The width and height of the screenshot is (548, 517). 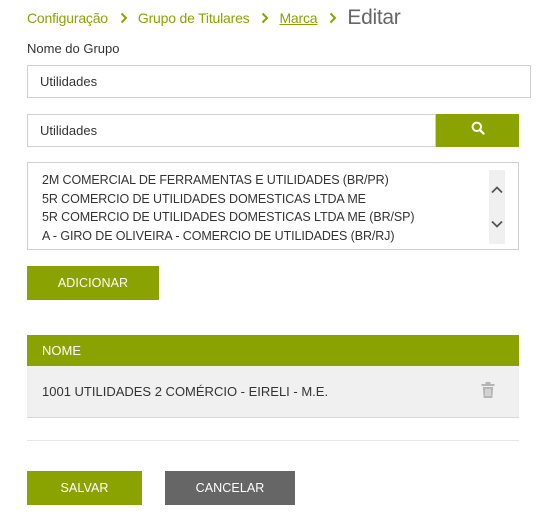 I want to click on save-button: SALVAR, so click(x=84, y=488).